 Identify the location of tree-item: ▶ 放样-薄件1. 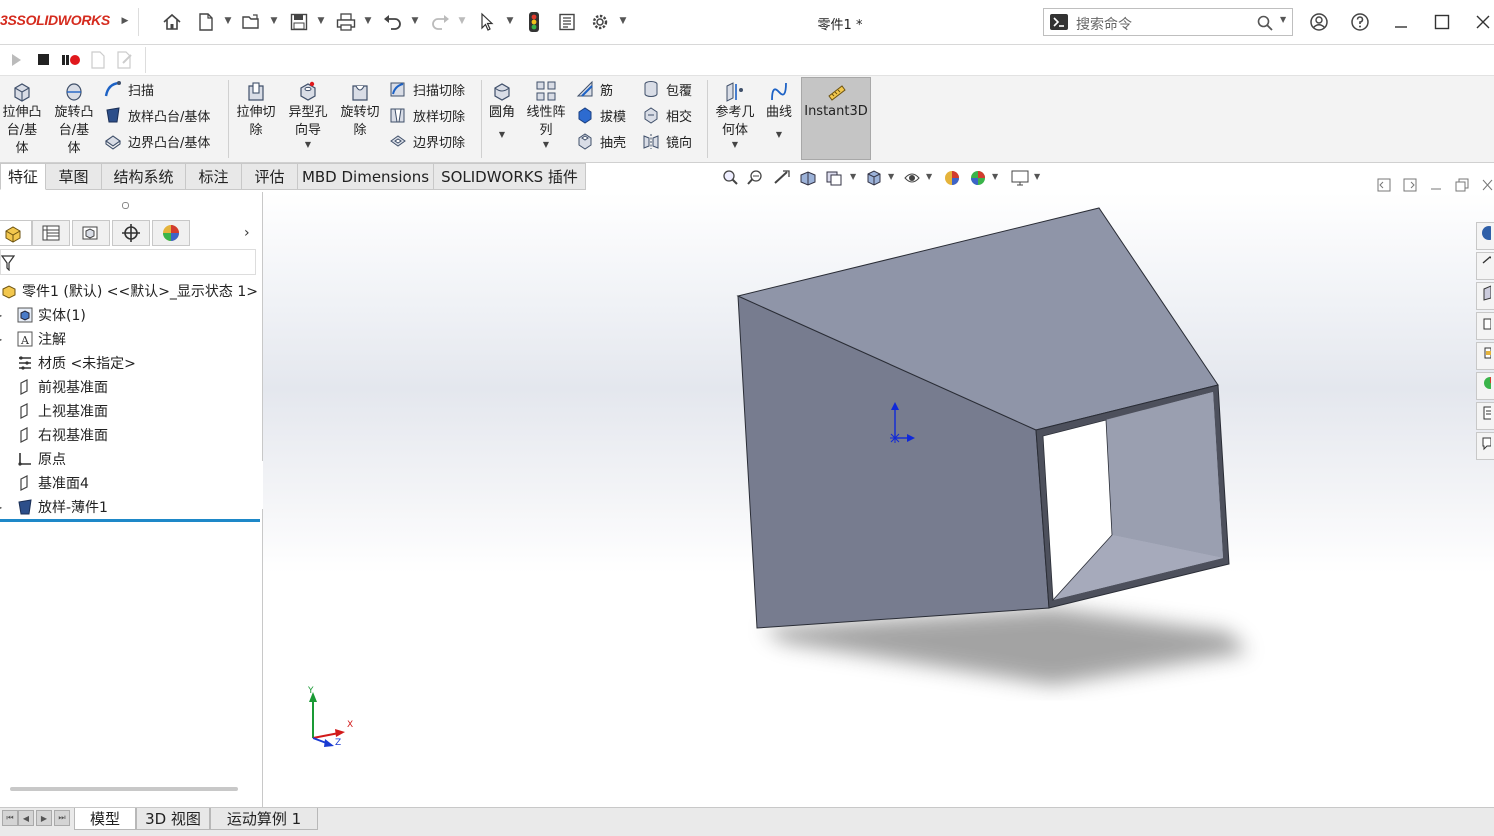
(54, 507).